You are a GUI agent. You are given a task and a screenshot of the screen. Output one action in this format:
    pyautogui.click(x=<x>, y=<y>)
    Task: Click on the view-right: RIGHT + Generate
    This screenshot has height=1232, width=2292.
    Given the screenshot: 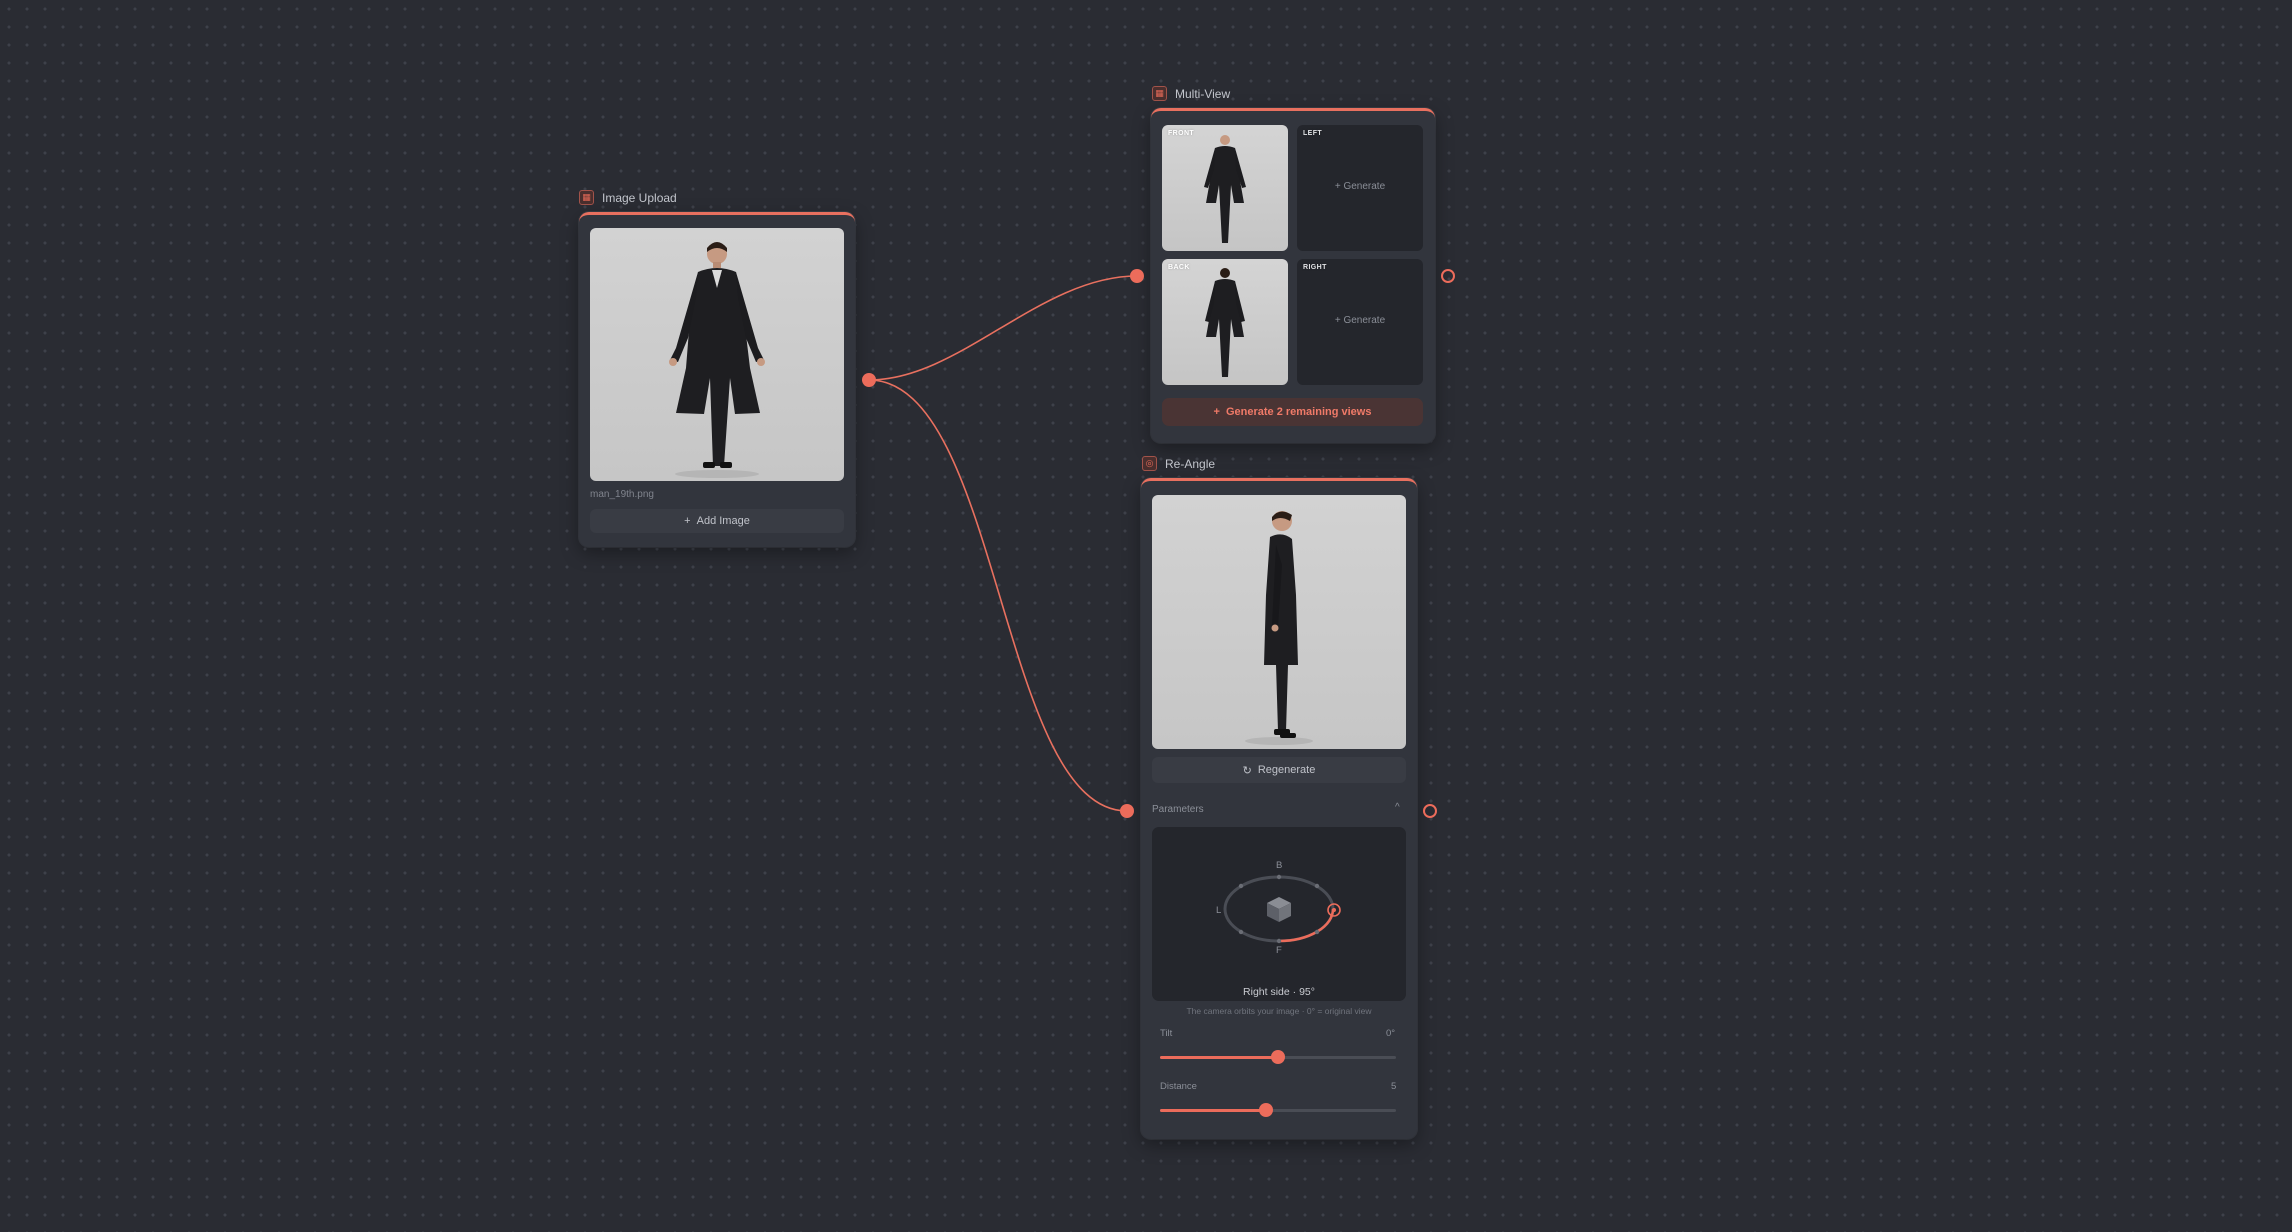 What is the action you would take?
    pyautogui.click(x=1360, y=322)
    